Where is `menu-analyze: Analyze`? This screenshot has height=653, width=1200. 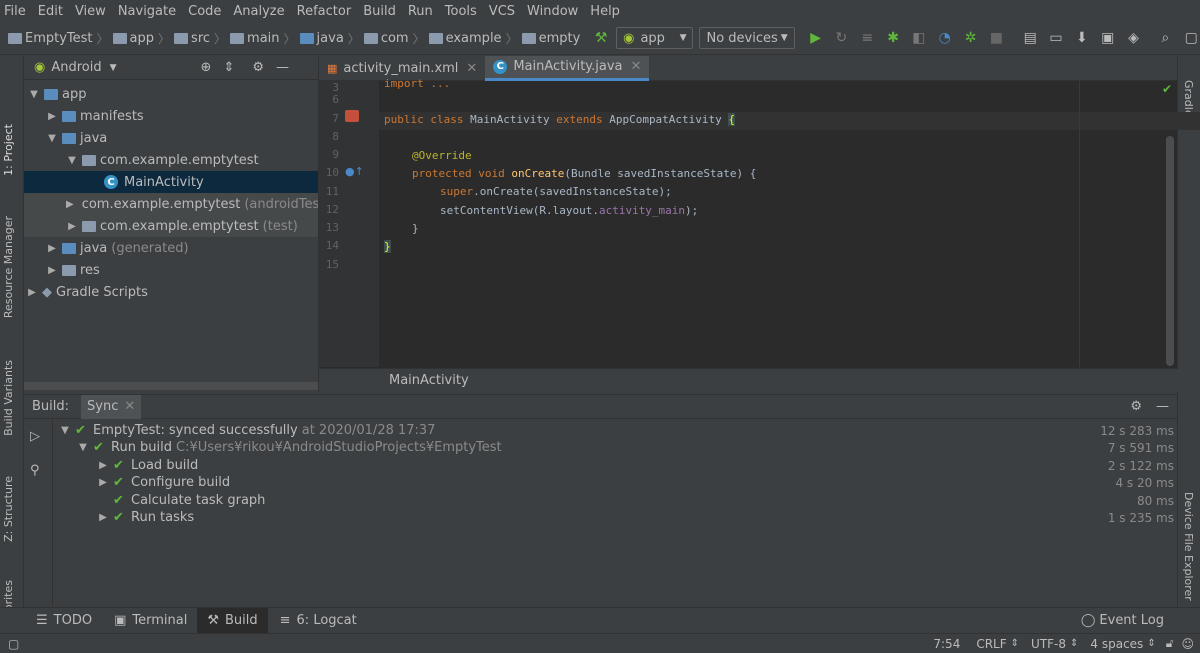 menu-analyze: Analyze is located at coordinates (258, 11).